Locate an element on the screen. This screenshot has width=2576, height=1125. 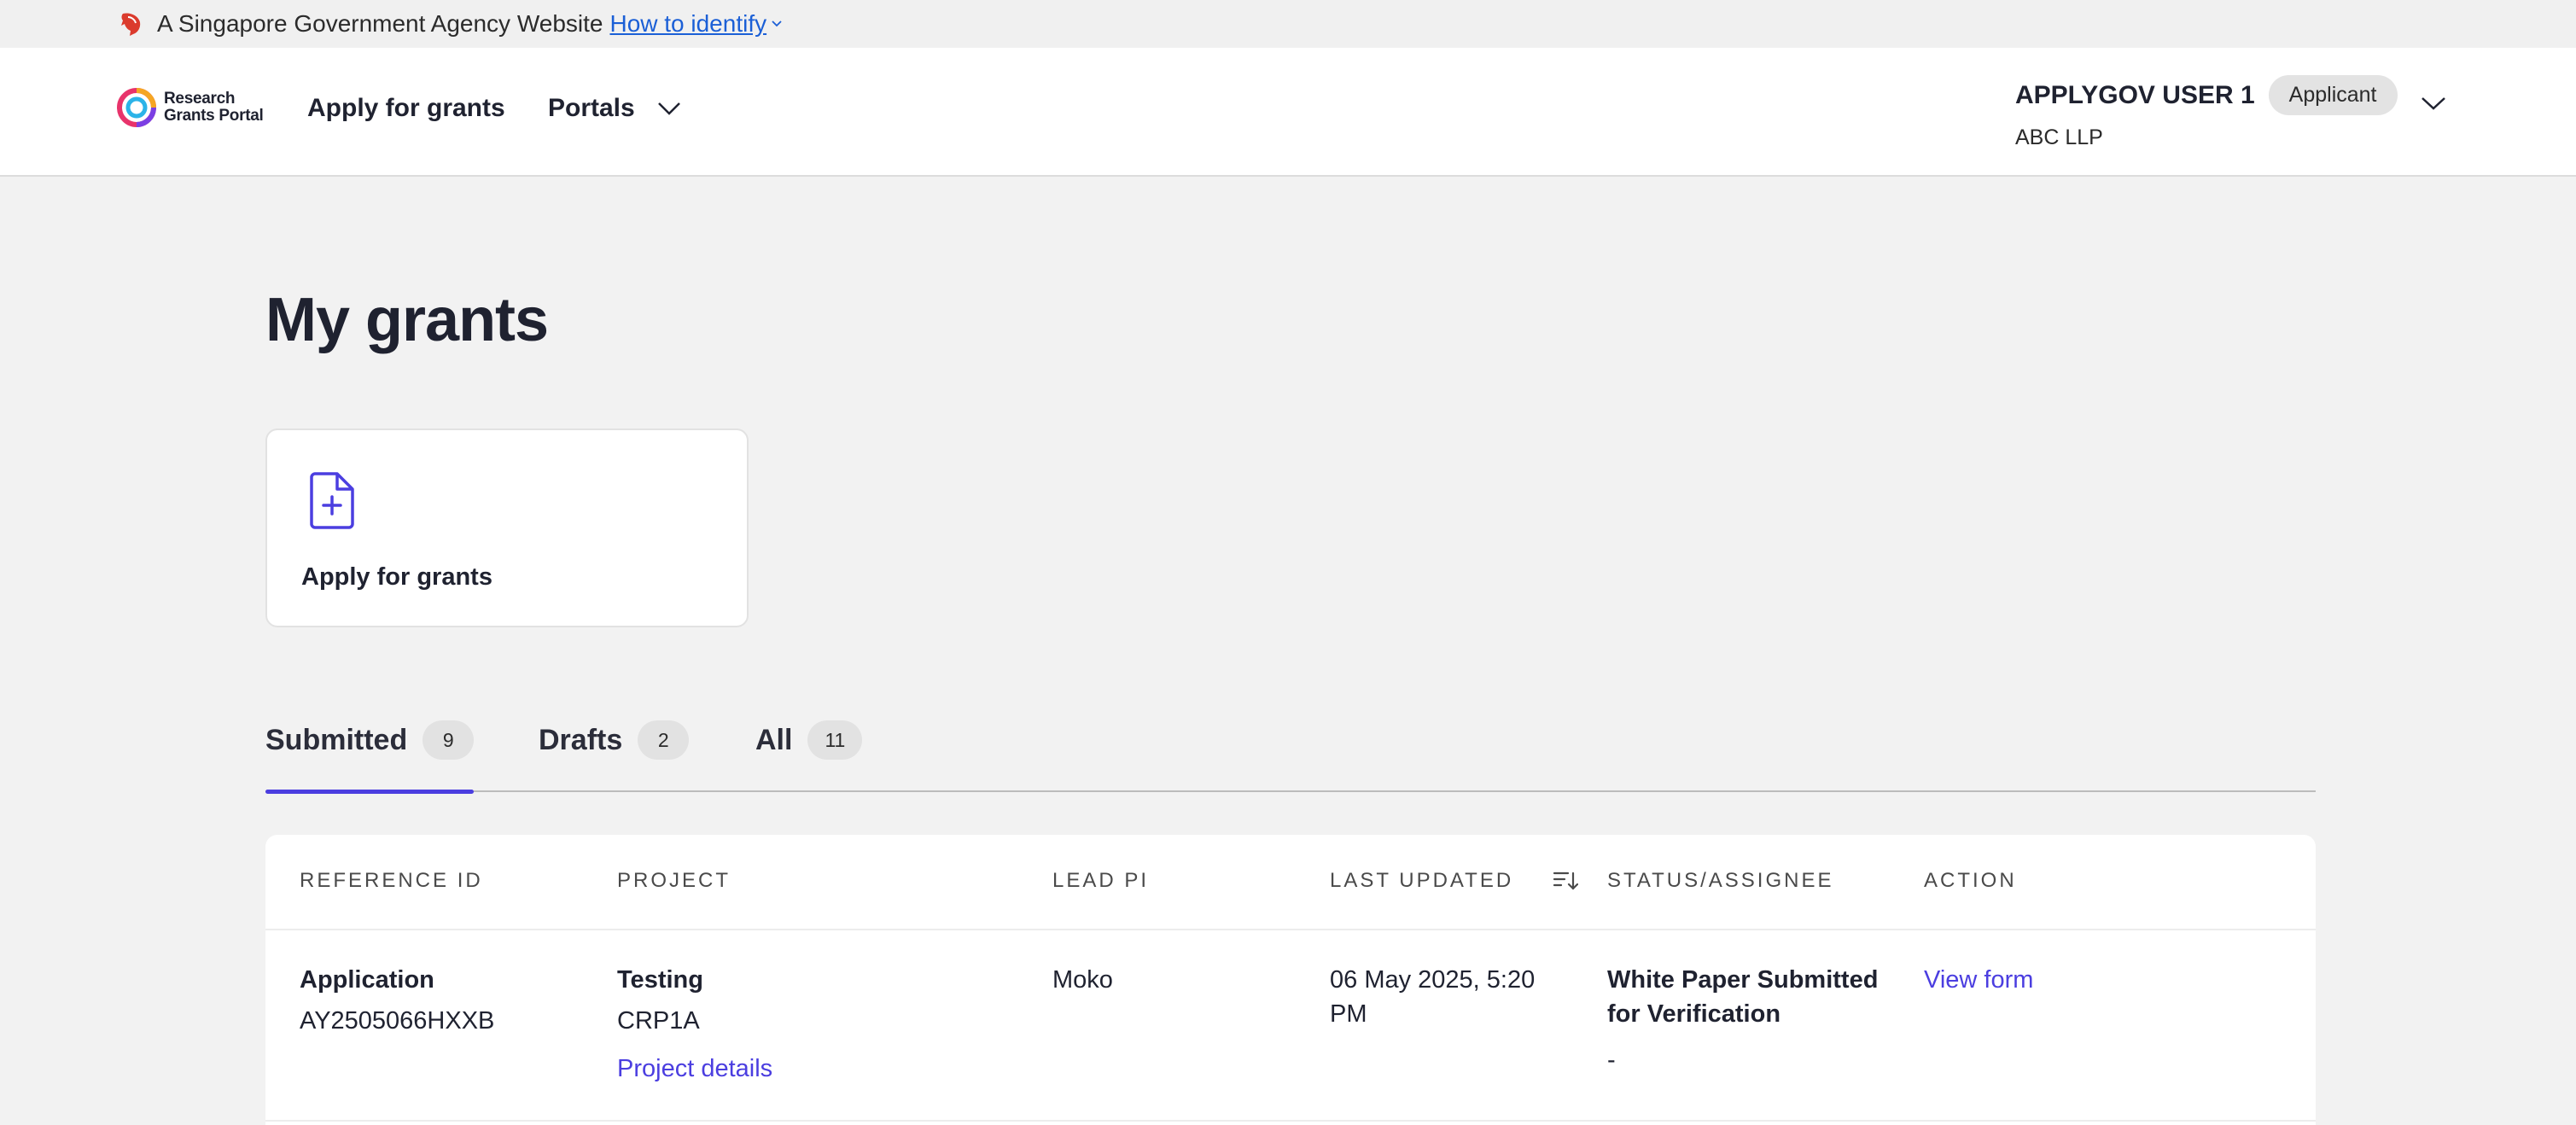
lead-pi: Moko is located at coordinates (1082, 980).